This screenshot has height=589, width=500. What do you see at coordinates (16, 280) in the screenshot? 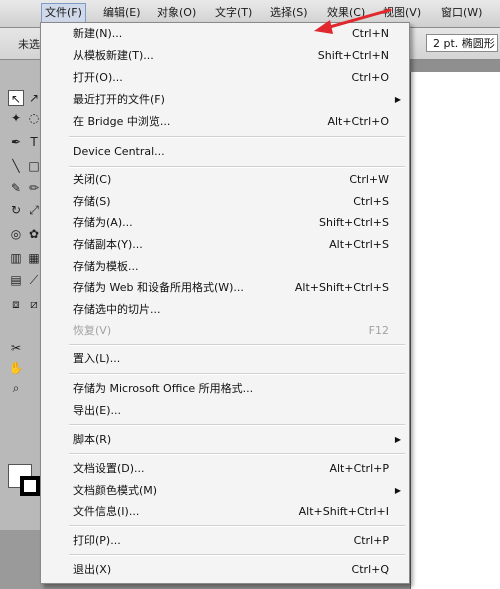
I see `gradient-icon: ▤` at bounding box center [16, 280].